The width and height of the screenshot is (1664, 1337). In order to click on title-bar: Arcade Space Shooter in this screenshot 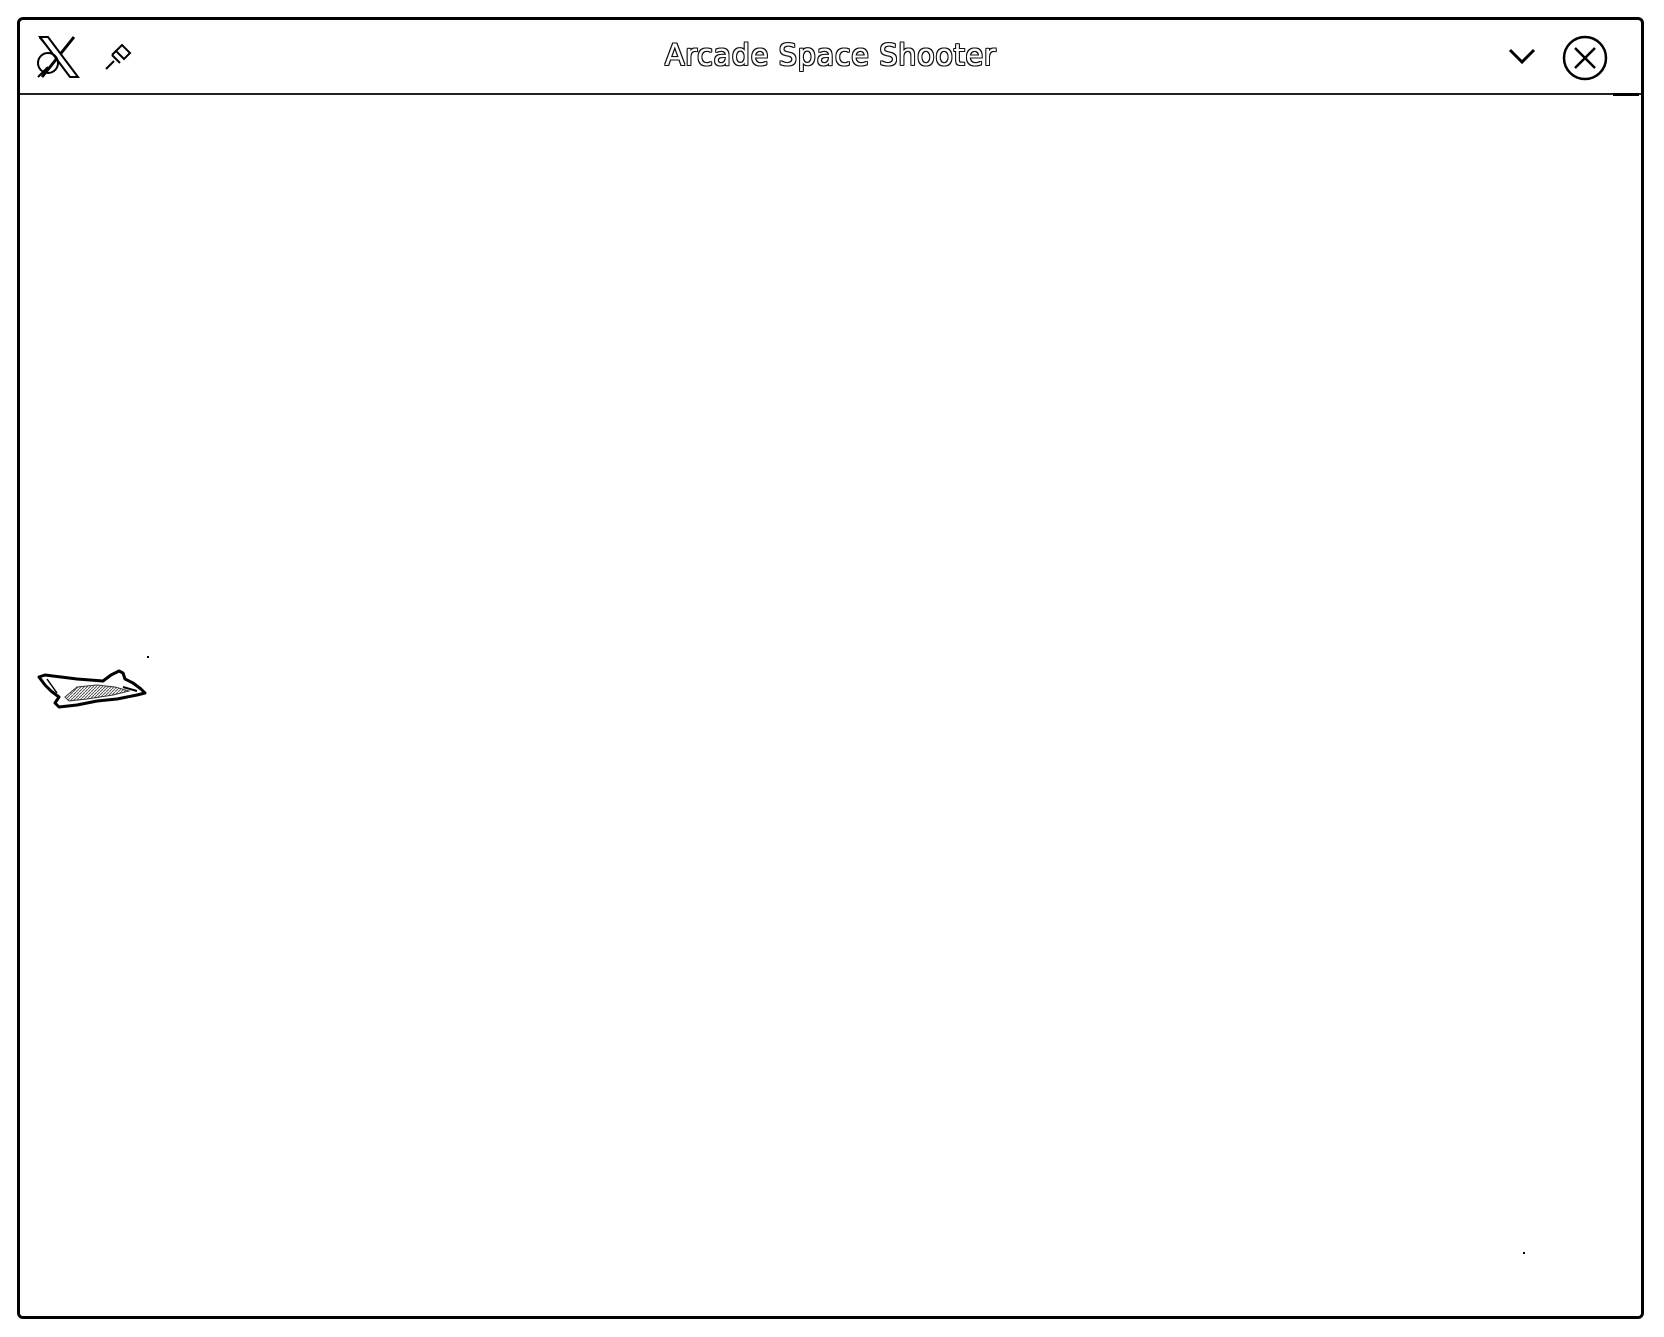, I will do `click(830, 58)`.